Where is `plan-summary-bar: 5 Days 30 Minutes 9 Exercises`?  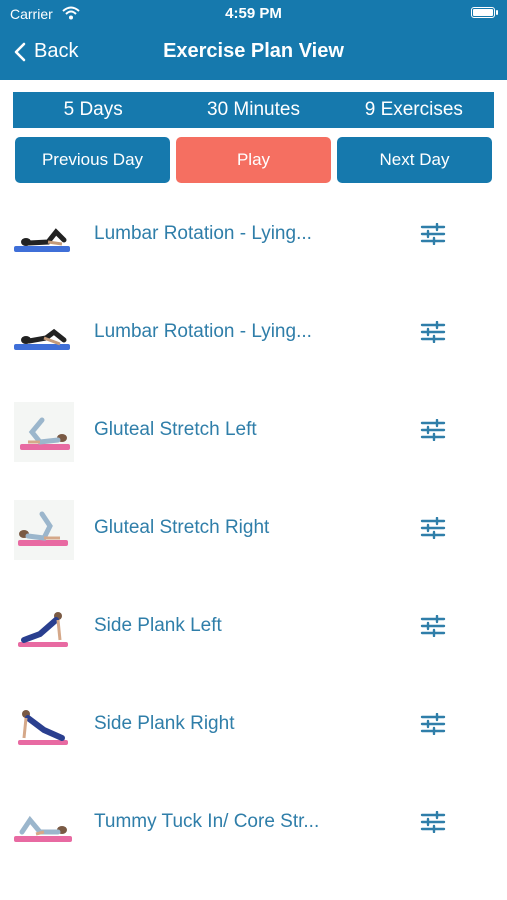 plan-summary-bar: 5 Days 30 Minutes 9 Exercises is located at coordinates (253, 110).